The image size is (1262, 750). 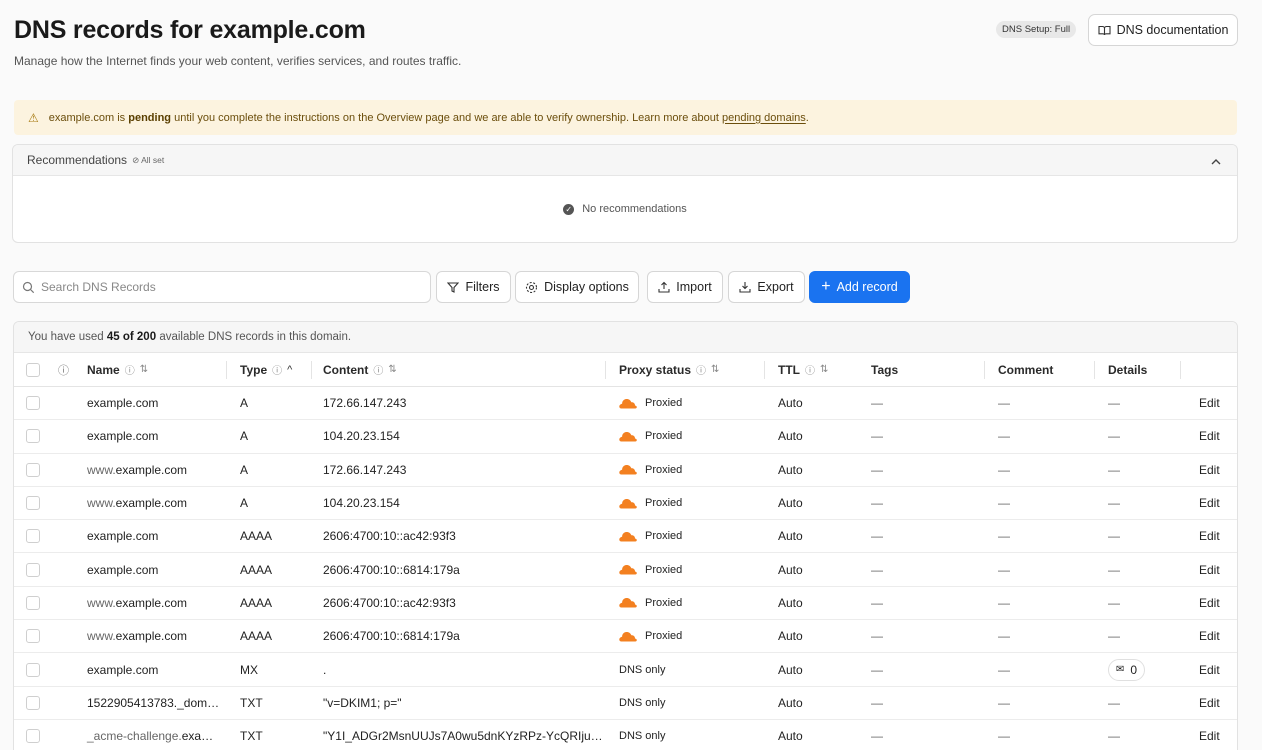 I want to click on dns-setup-badge: DNS Setup: Full, so click(x=1036, y=29).